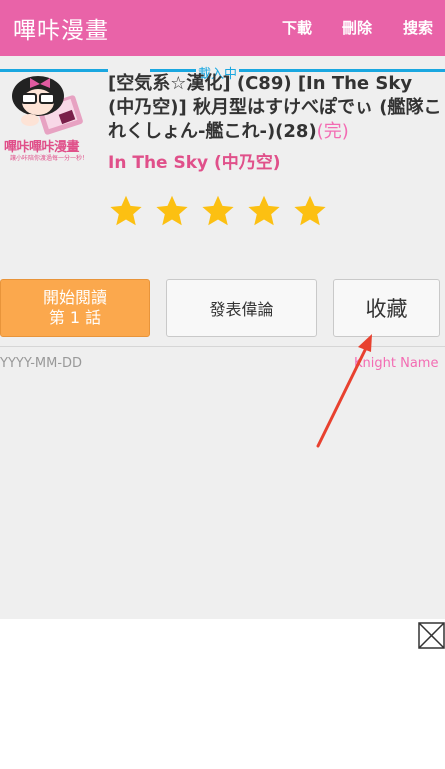 Image resolution: width=445 pixels, height=769 pixels. What do you see at coordinates (396, 363) in the screenshot?
I see `uploader-name: Knight Name` at bounding box center [396, 363].